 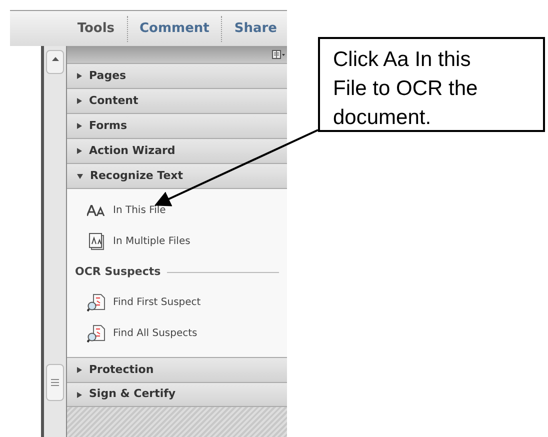 What do you see at coordinates (177, 150) in the screenshot?
I see `panel-header: Action Wizard` at bounding box center [177, 150].